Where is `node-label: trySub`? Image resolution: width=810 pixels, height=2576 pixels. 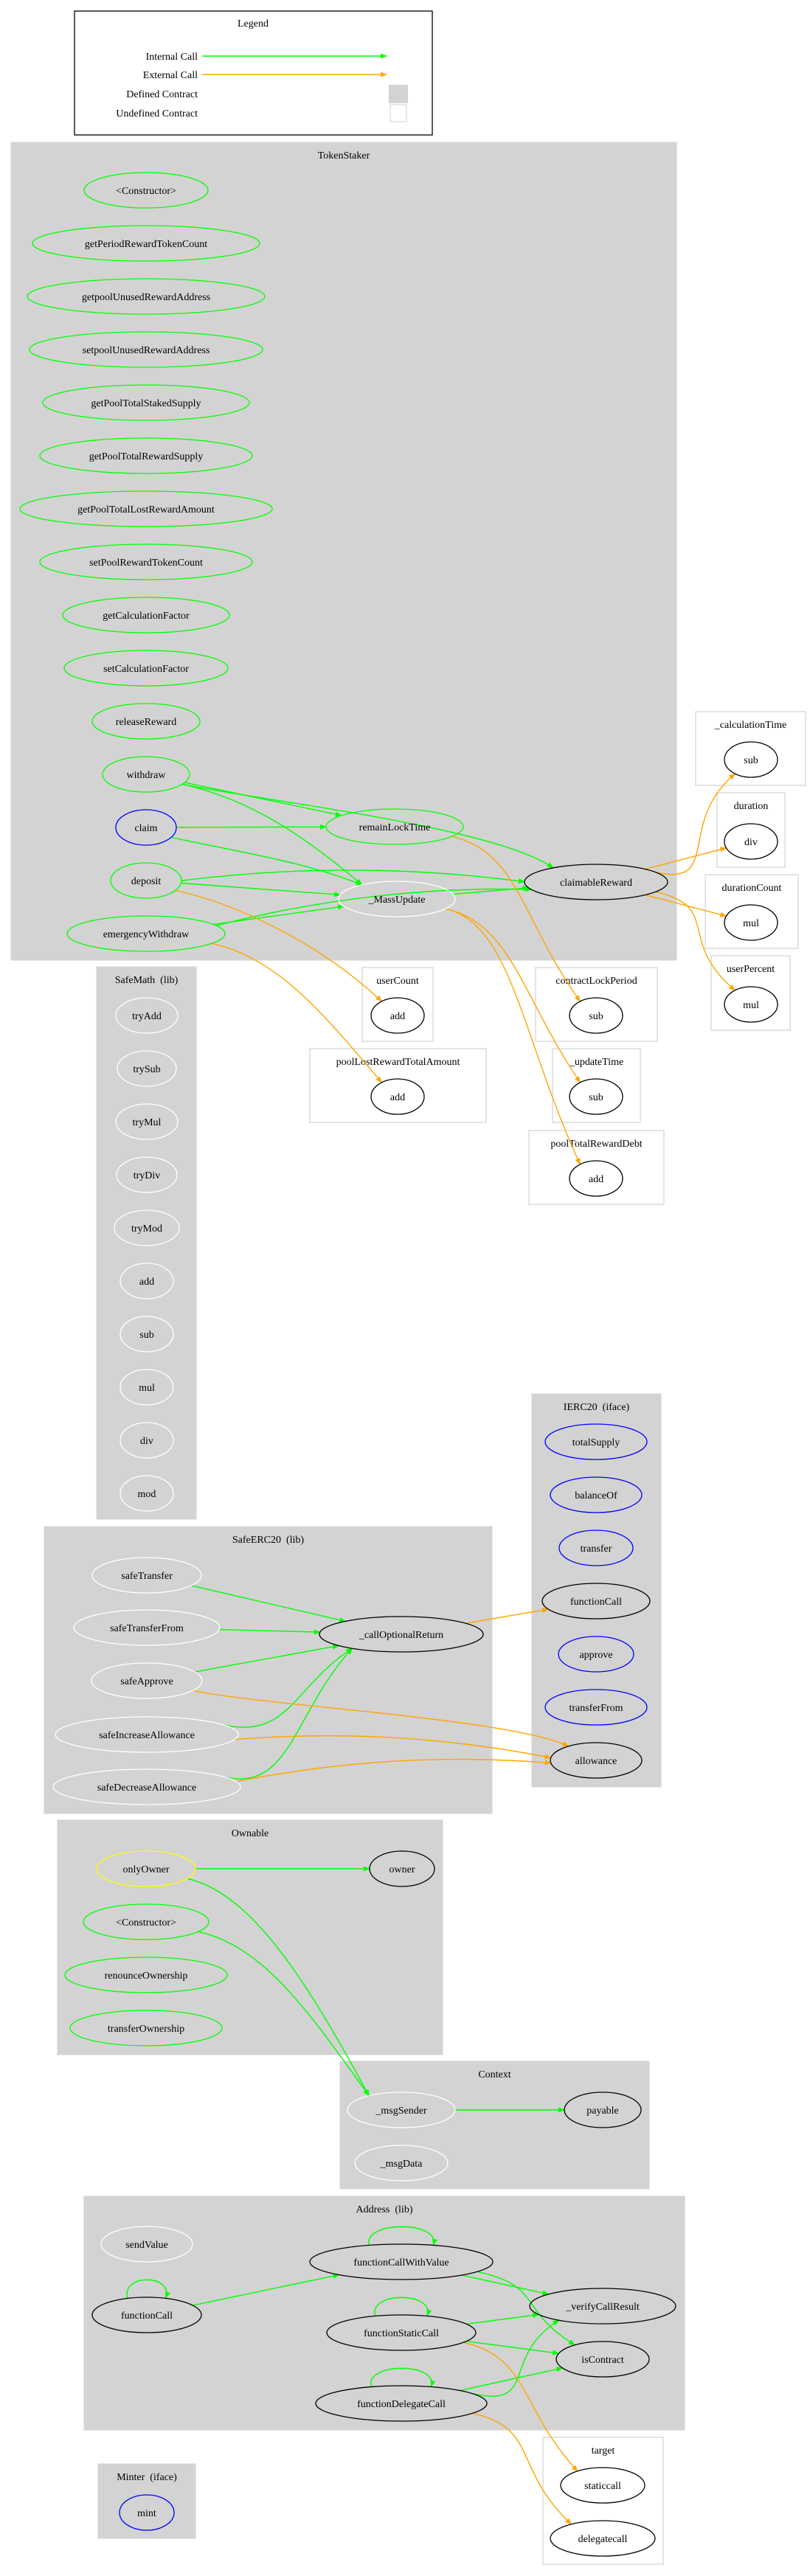
node-label: trySub is located at coordinates (147, 1069).